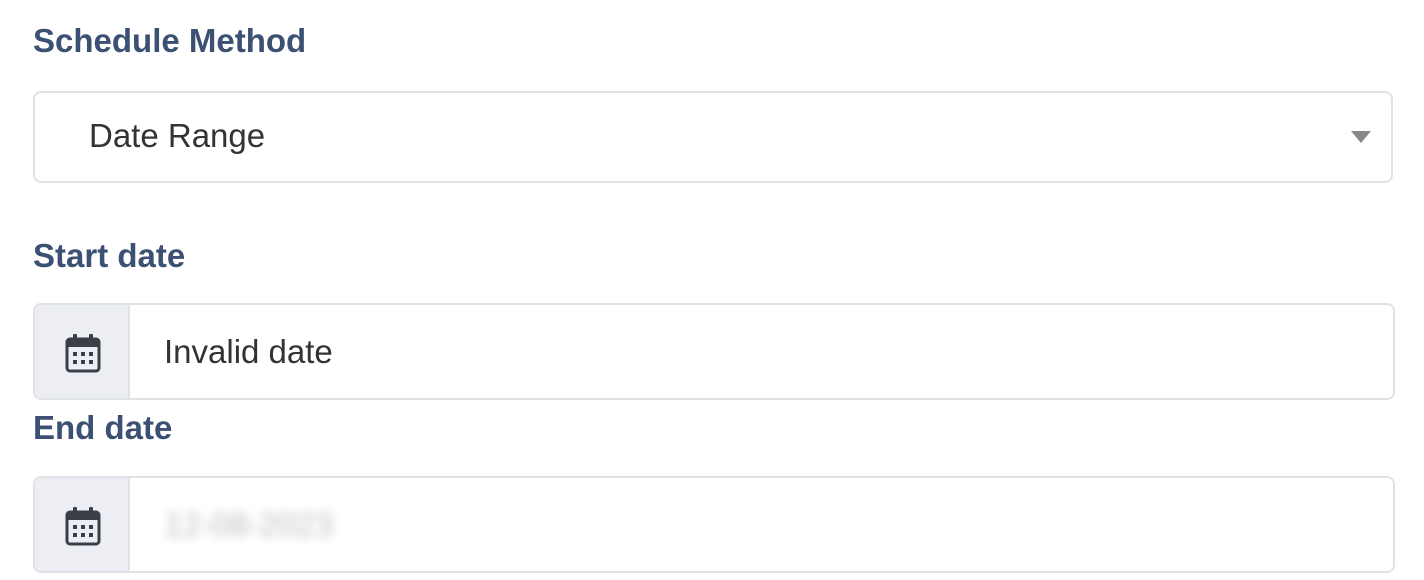  What do you see at coordinates (1361, 137) in the screenshot?
I see `chevron-down-icon` at bounding box center [1361, 137].